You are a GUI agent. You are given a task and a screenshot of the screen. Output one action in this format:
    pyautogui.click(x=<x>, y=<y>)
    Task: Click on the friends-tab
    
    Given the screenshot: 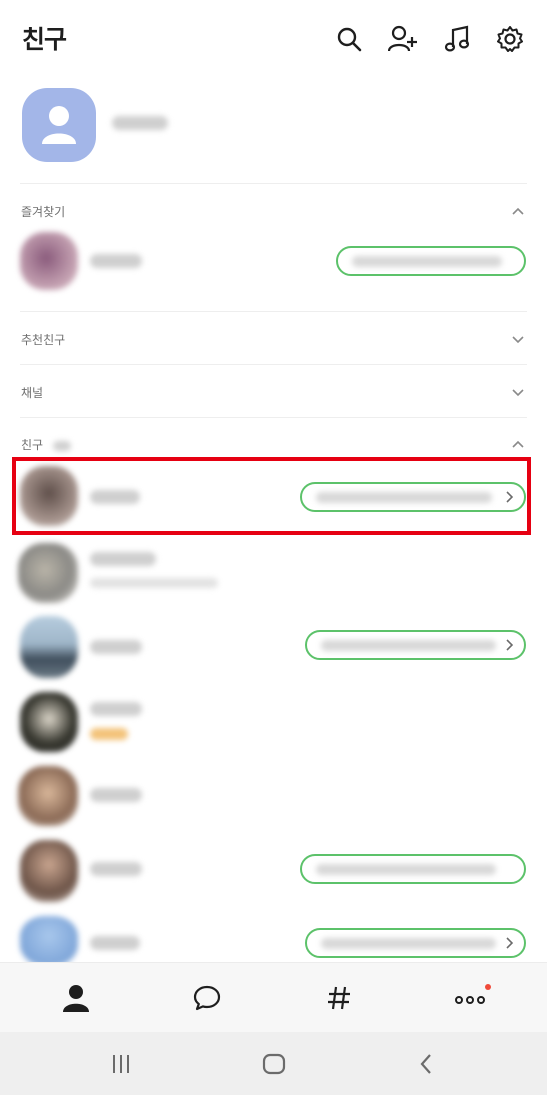 What is the action you would take?
    pyautogui.click(x=76, y=998)
    